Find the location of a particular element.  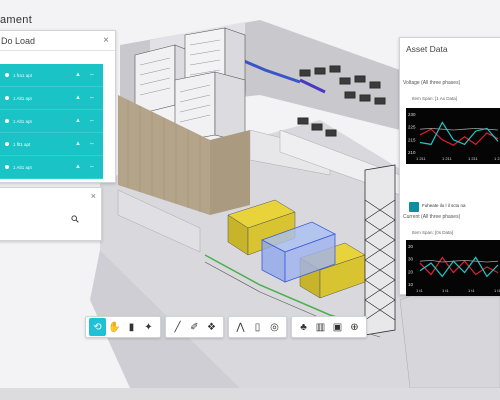

search-icon is located at coordinates (75, 219).